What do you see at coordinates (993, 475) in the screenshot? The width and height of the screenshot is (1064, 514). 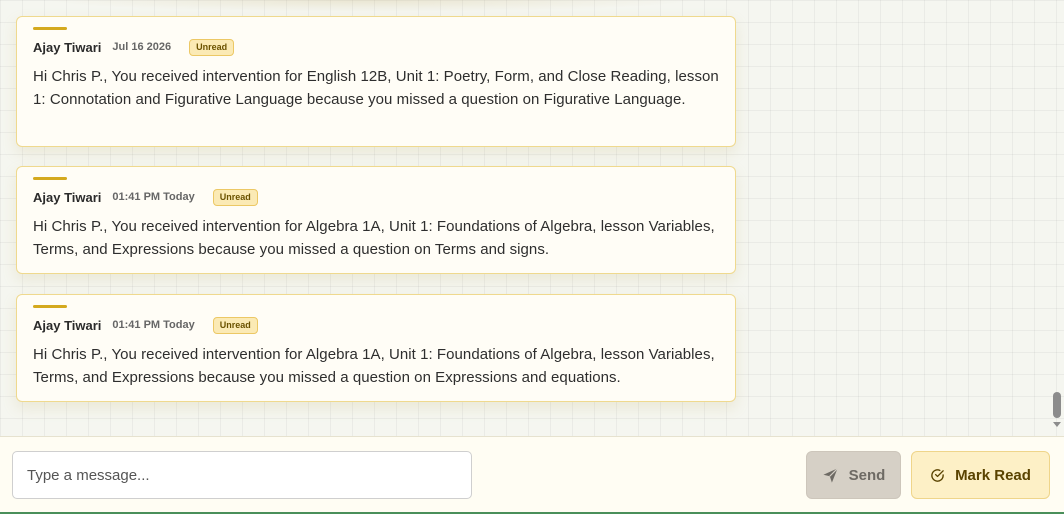 I see `mark-read-label: Mark Read` at bounding box center [993, 475].